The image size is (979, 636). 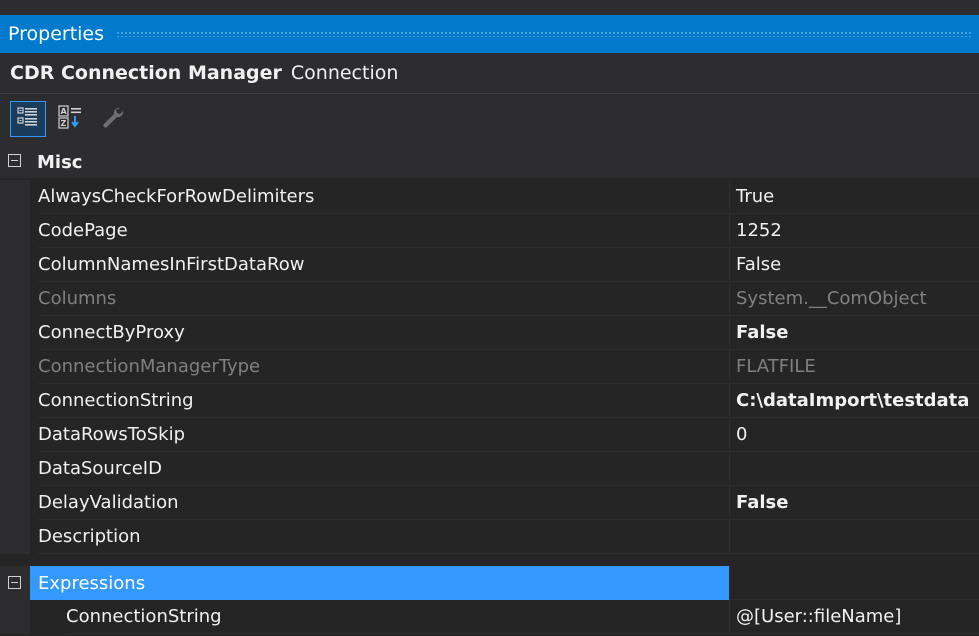 What do you see at coordinates (146, 73) in the screenshot?
I see `object-name: CDR Connection Manager` at bounding box center [146, 73].